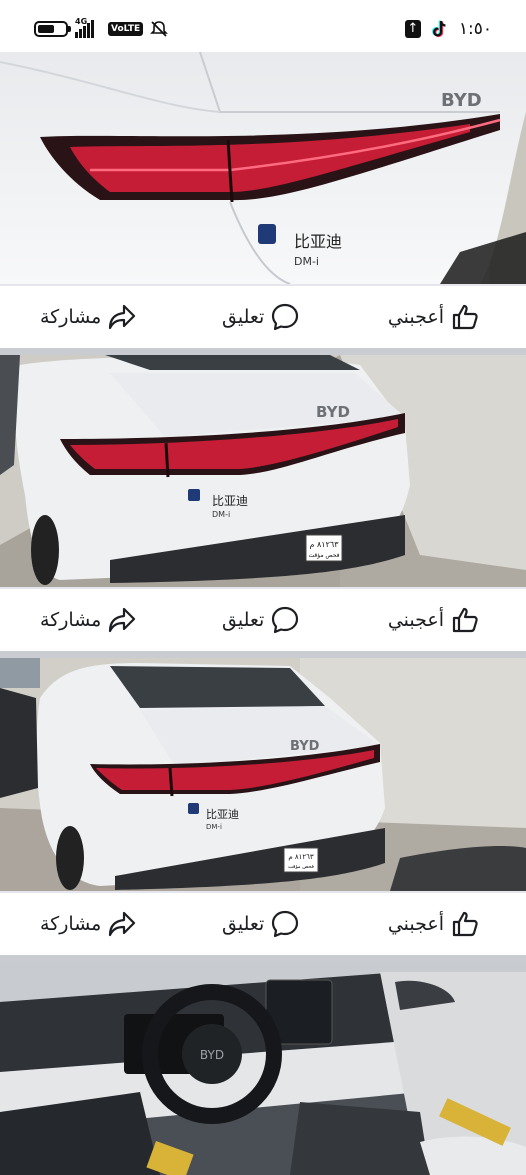 The height and width of the screenshot is (1175, 526). Describe the element at coordinates (318, 241) in the screenshot. I see `chinese-badge-1: 比亚迪` at that location.